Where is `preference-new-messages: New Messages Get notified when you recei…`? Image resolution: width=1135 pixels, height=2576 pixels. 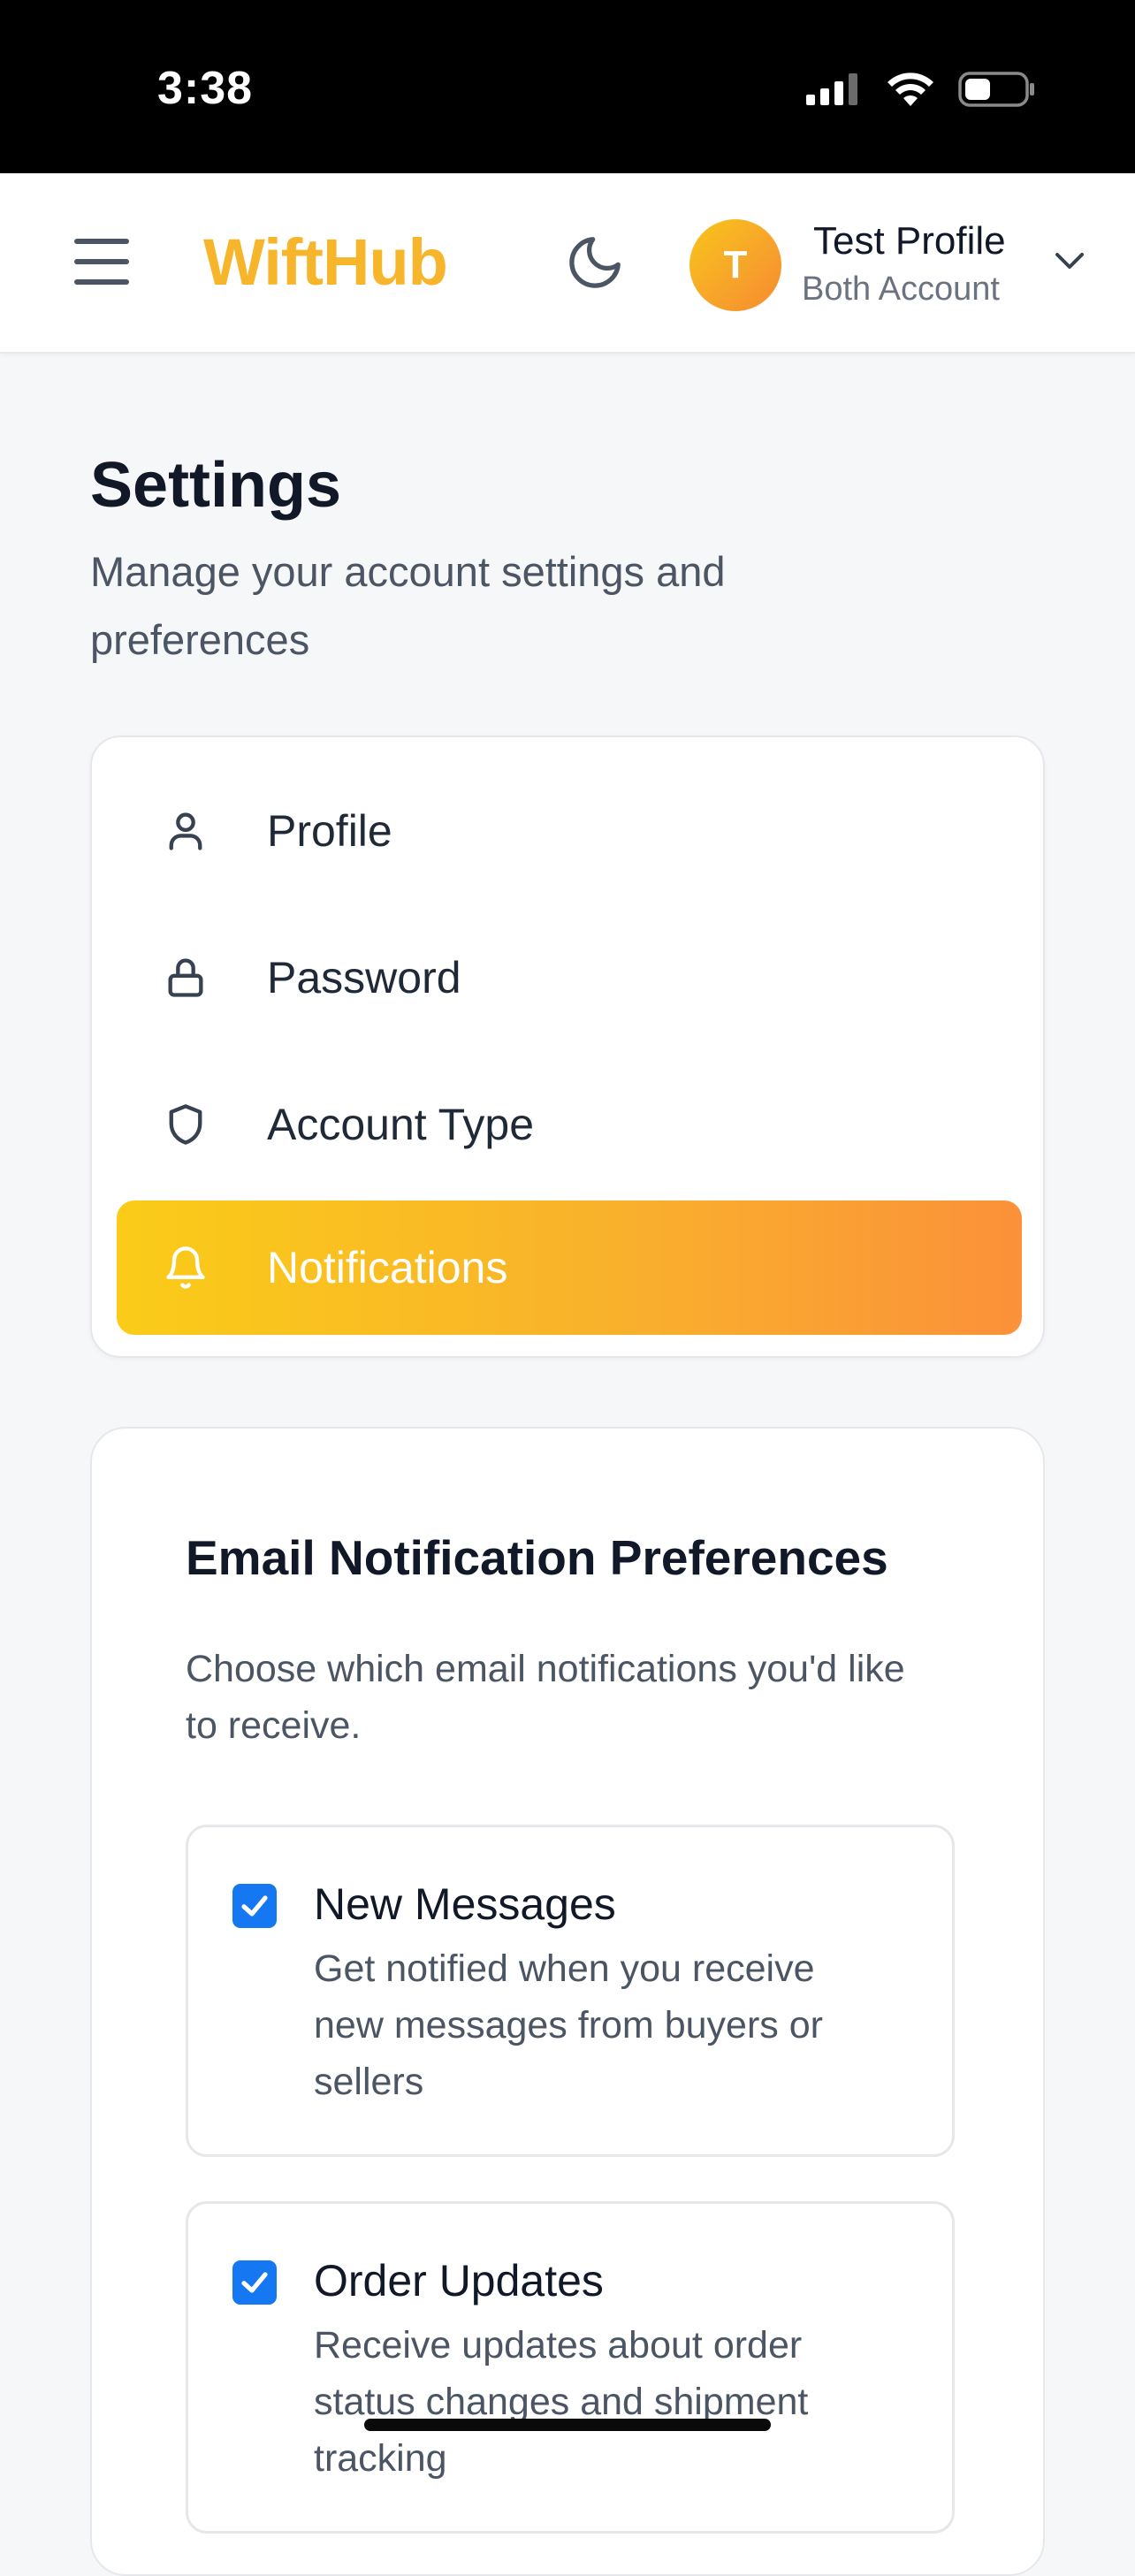
preference-new-messages: New Messages Get notified when you recei… is located at coordinates (570, 1991).